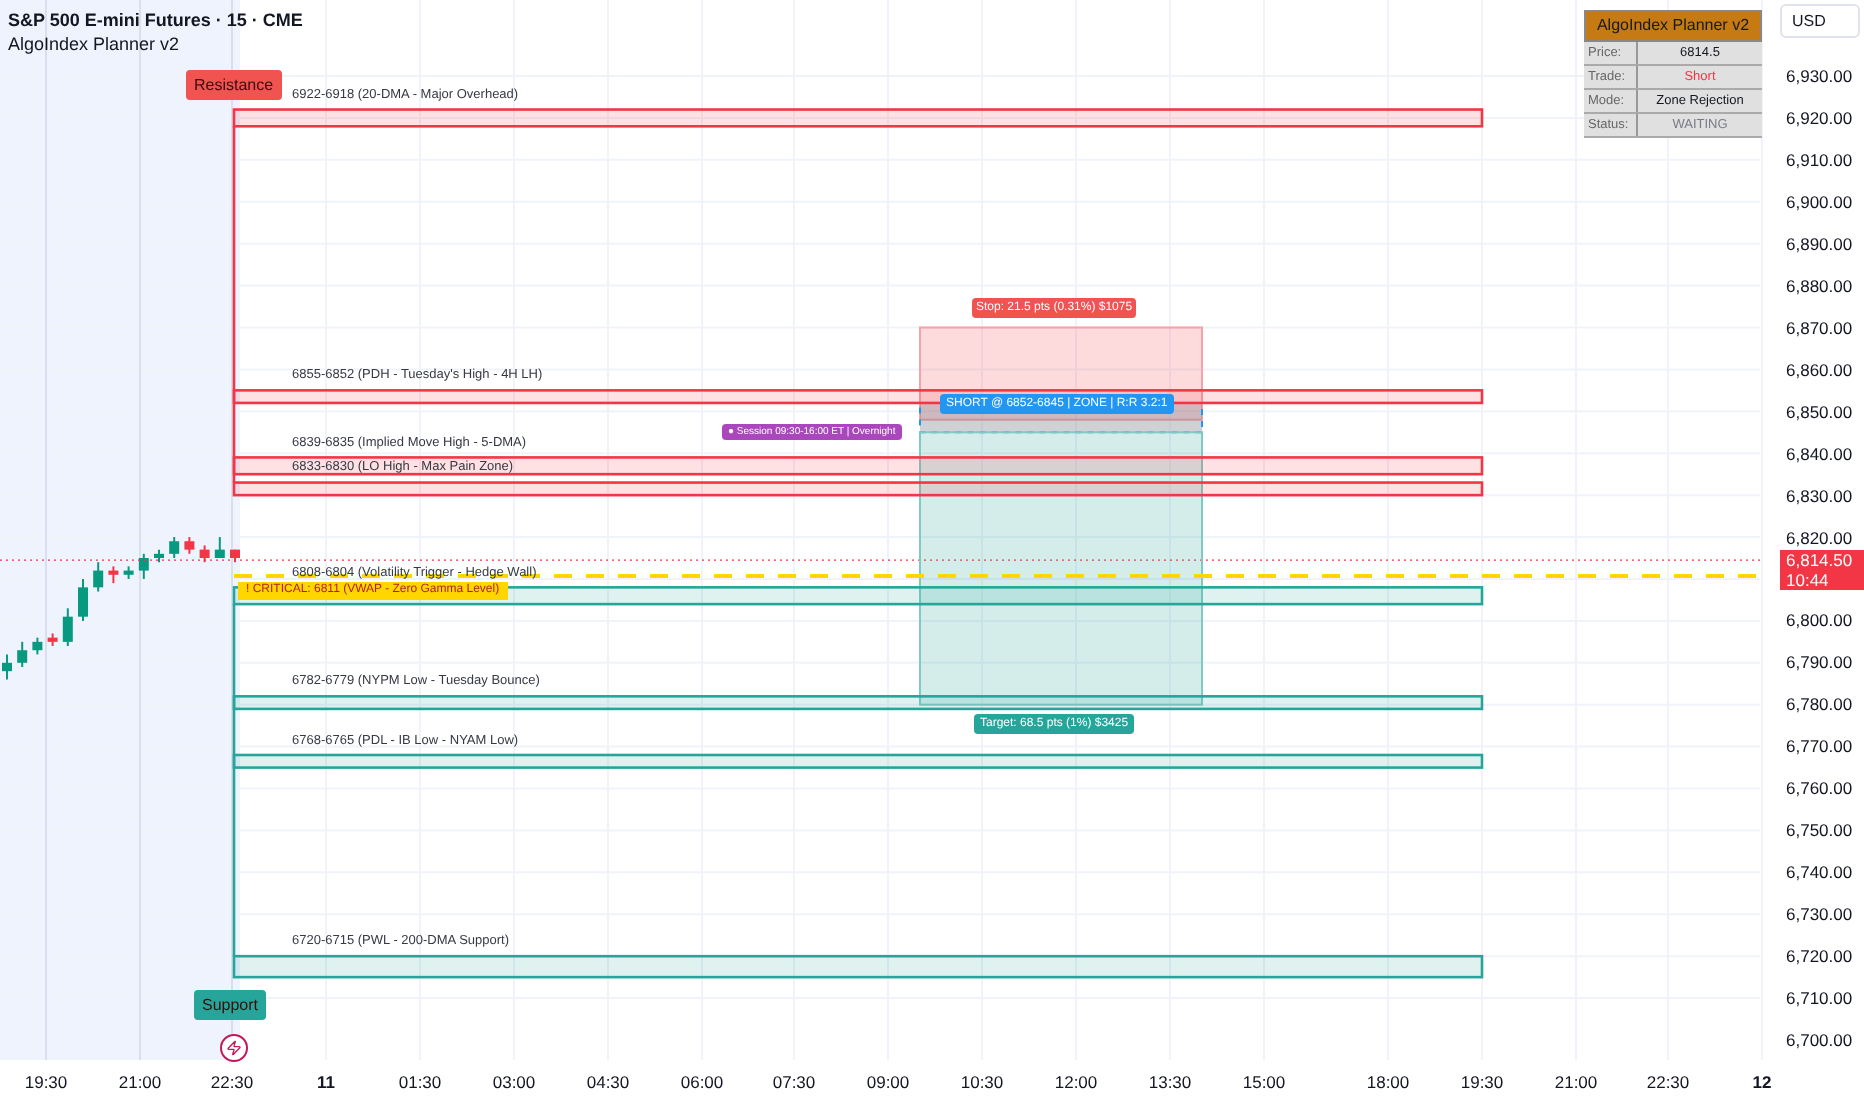  What do you see at coordinates (1264, 1082) in the screenshot?
I see `time-tick: 15:00` at bounding box center [1264, 1082].